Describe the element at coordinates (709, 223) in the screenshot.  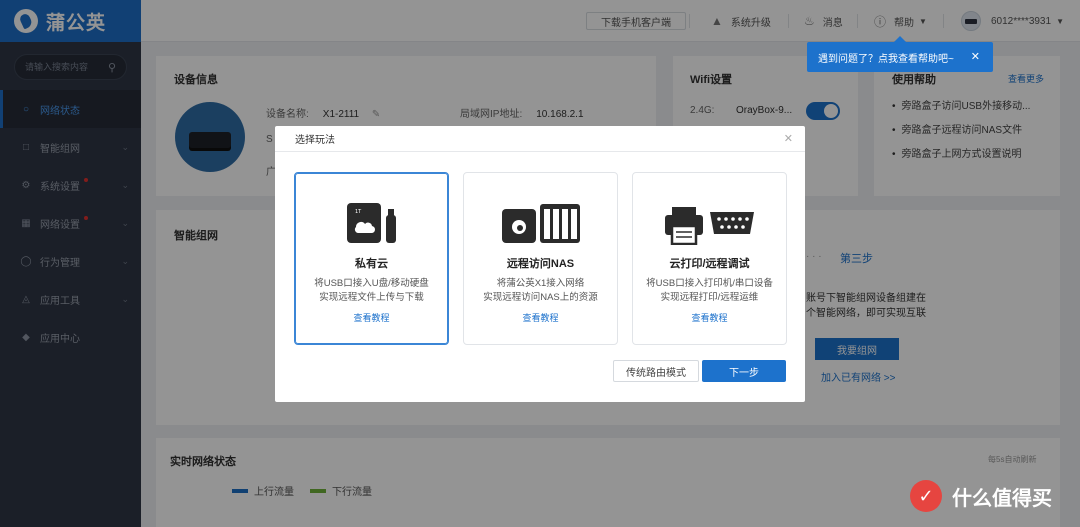
I see `printer-icon` at that location.